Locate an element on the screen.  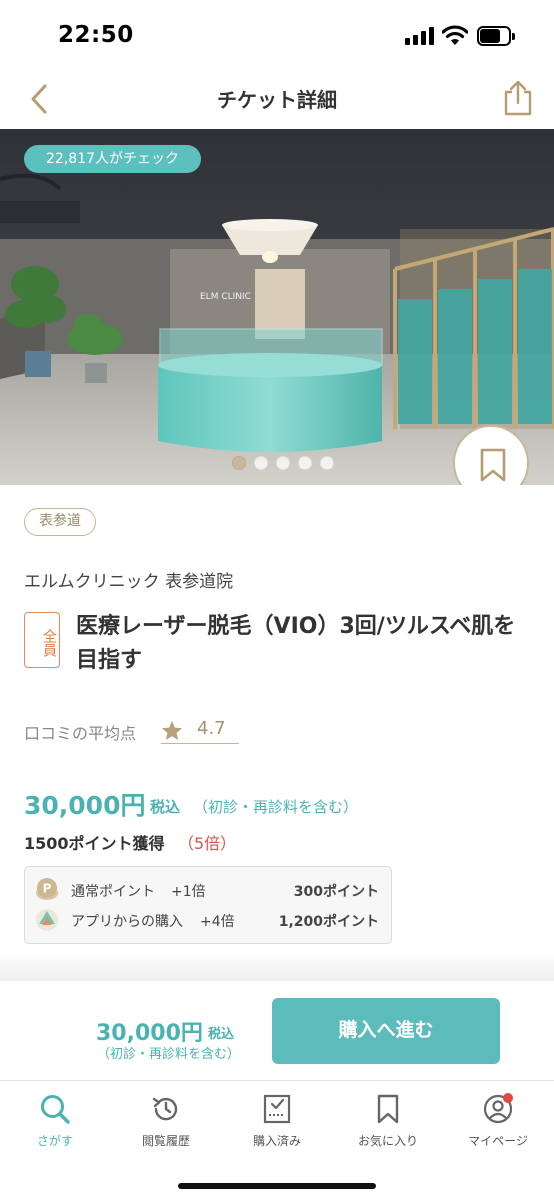
purchased-icon is located at coordinates (277, 1109).